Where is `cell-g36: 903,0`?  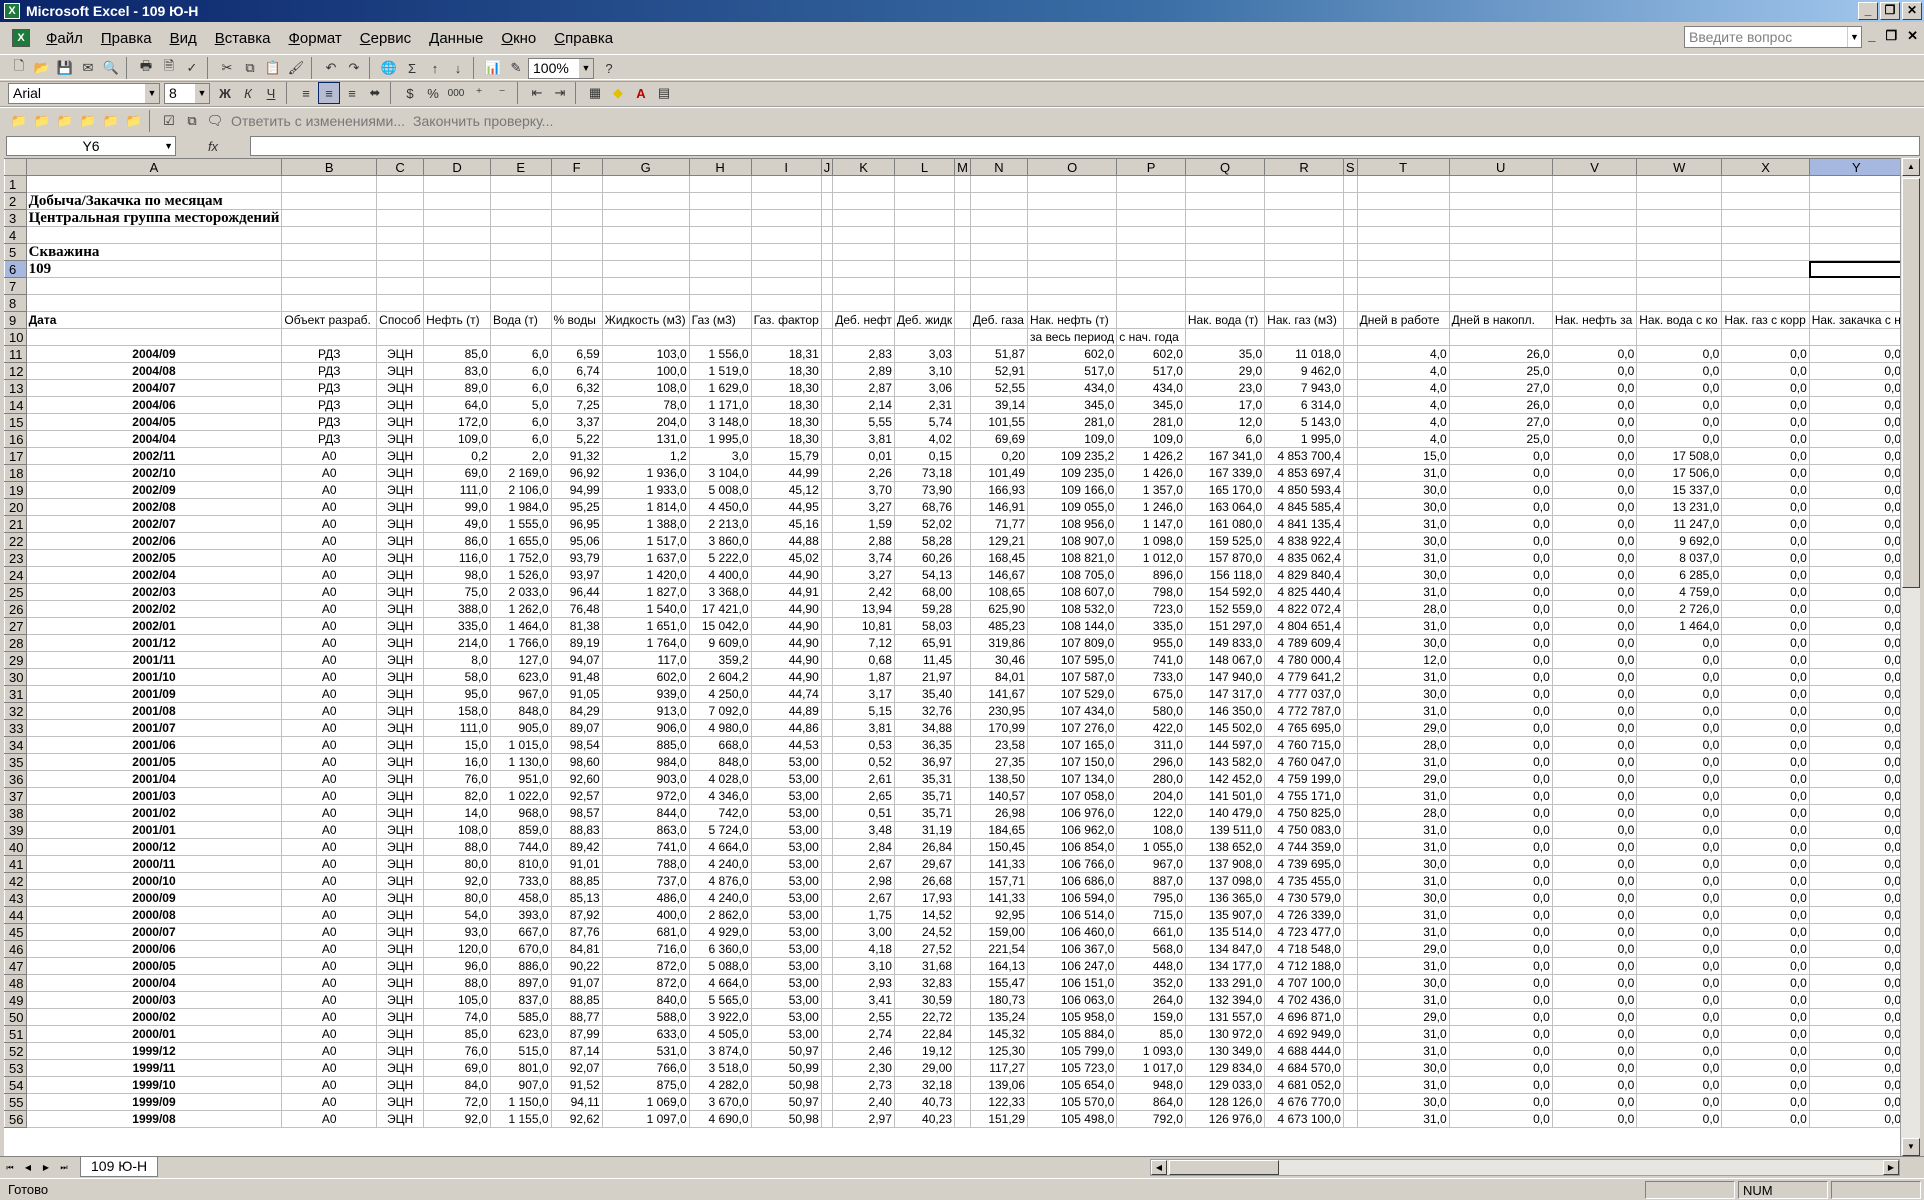
cell-g36: 903,0 is located at coordinates (645, 779).